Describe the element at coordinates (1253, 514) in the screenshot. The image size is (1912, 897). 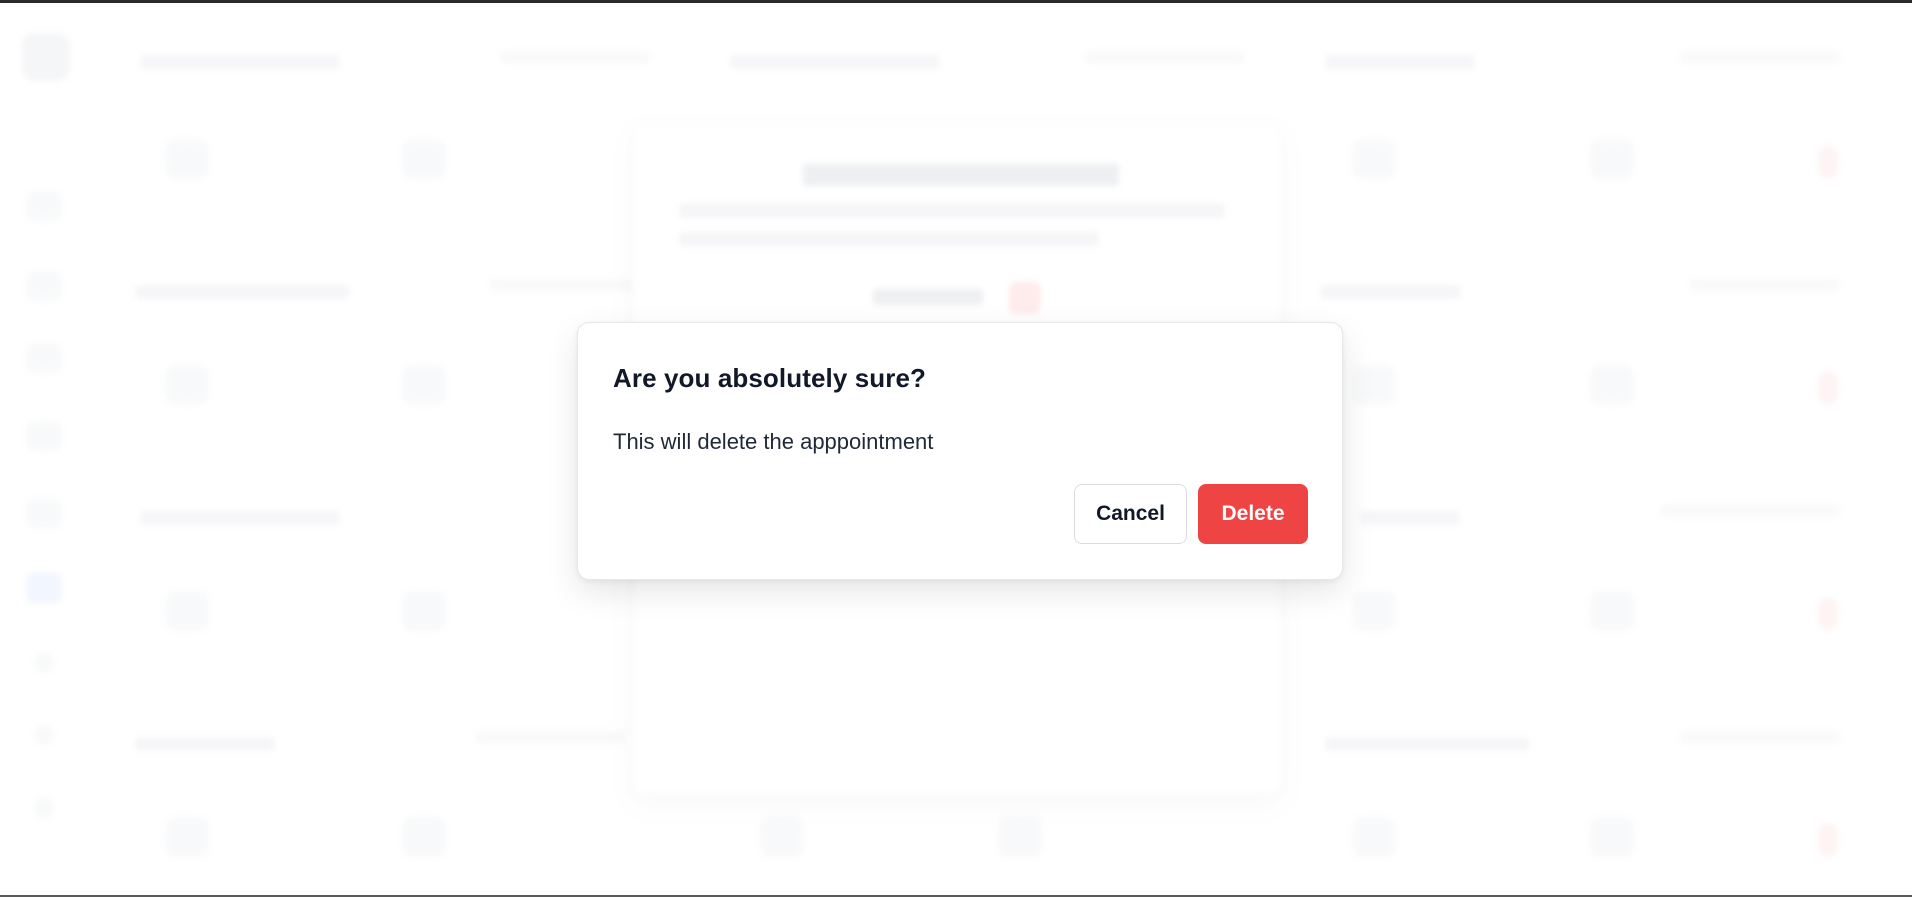
I see `delete-button: Delete` at that location.